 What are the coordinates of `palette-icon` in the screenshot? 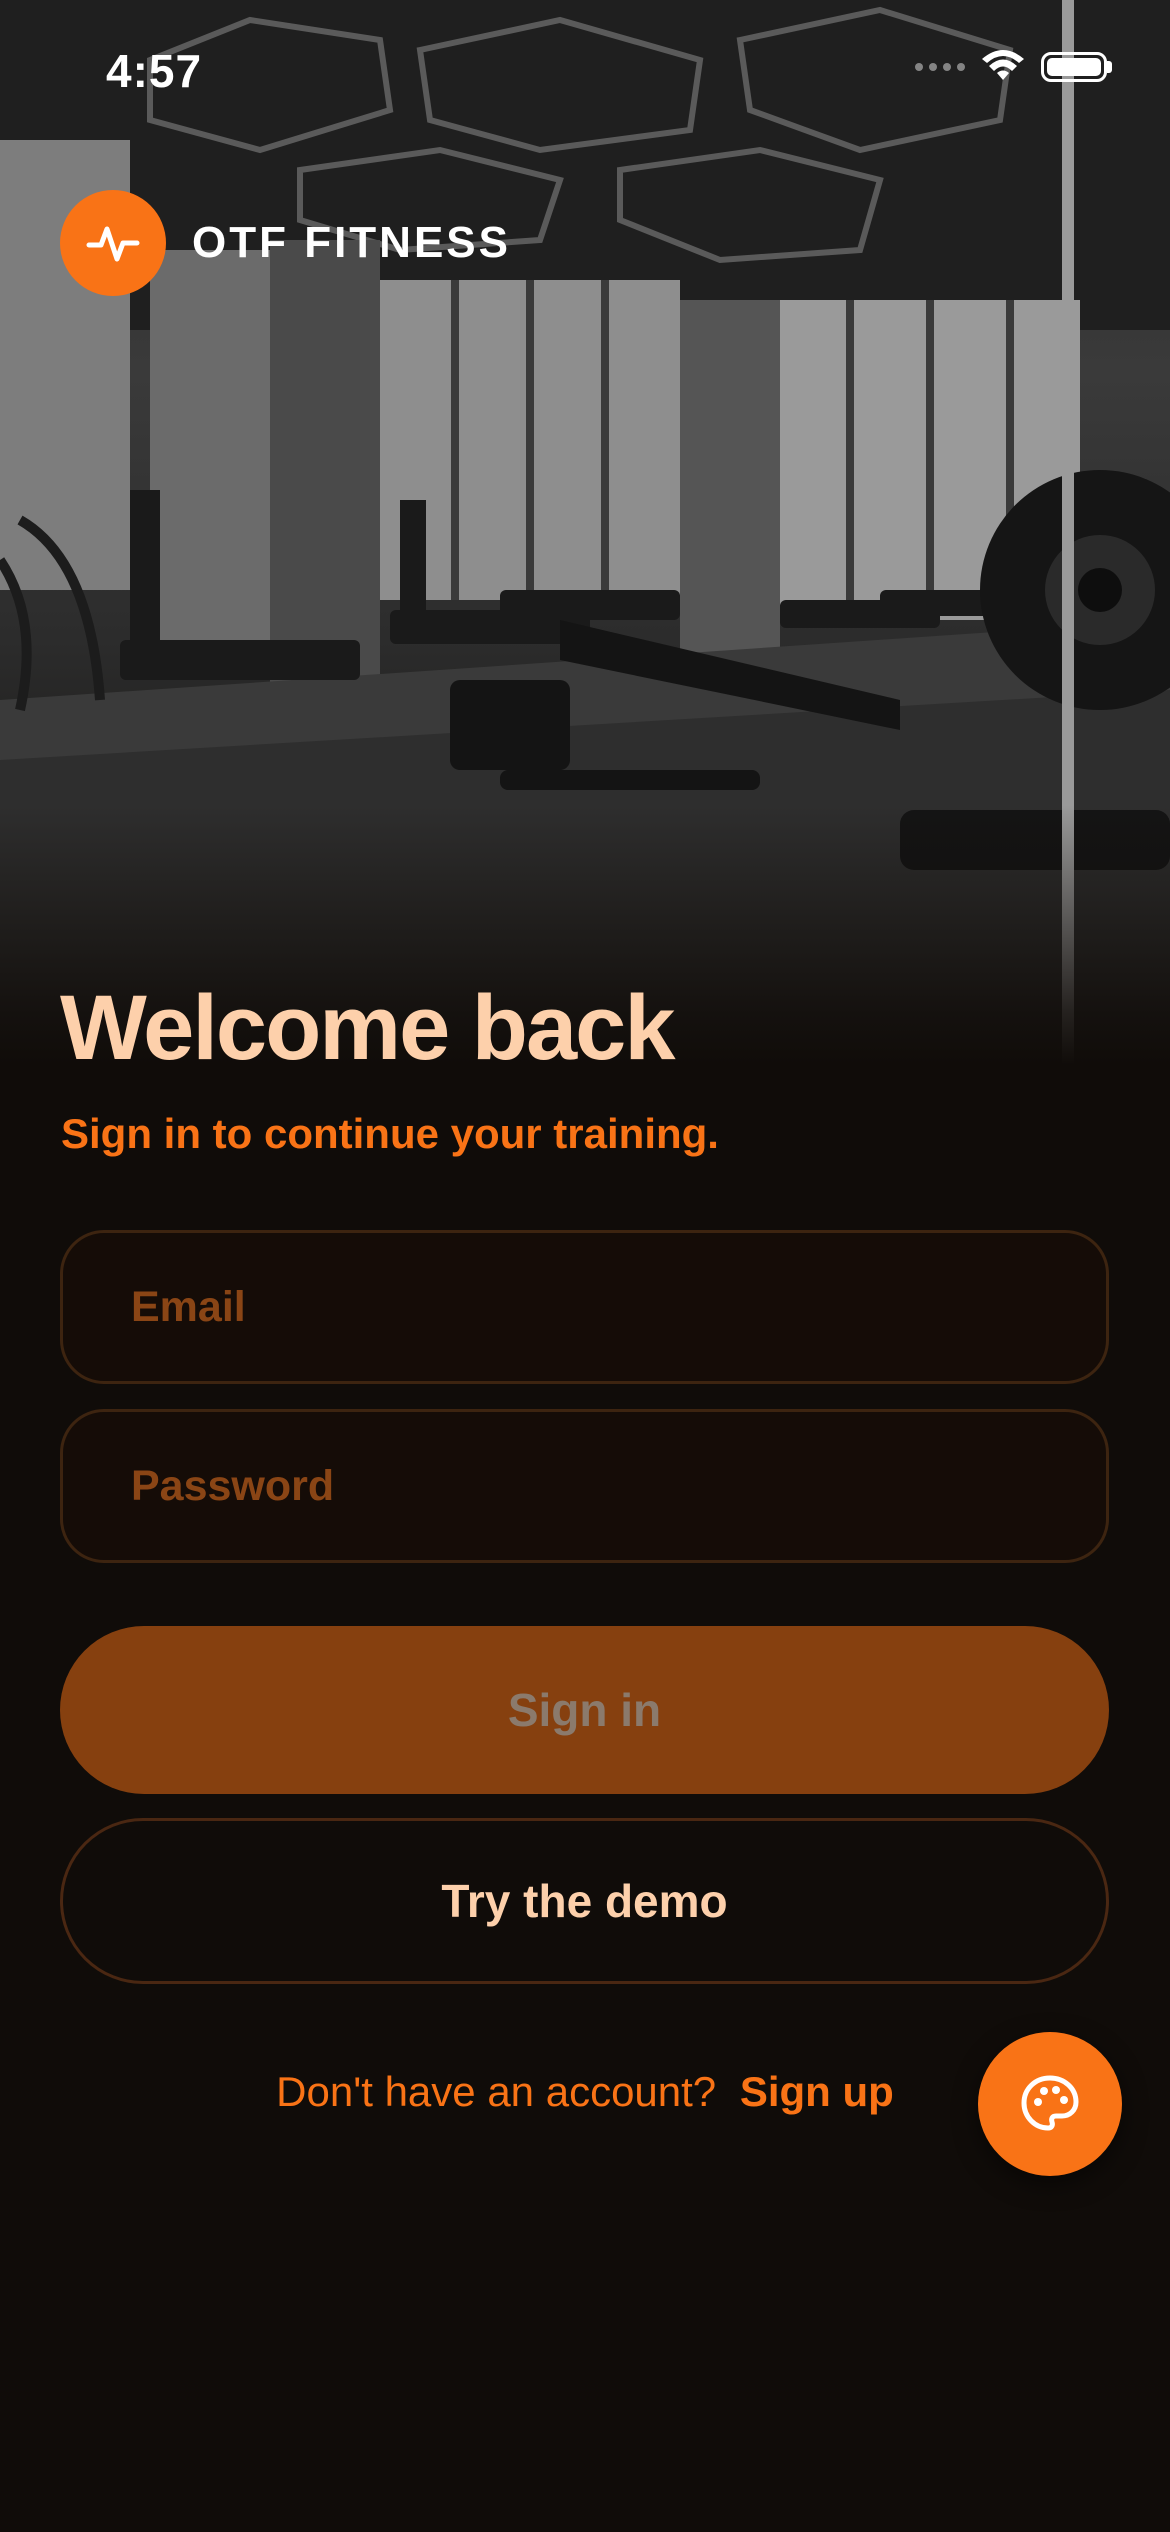 It's located at (1050, 2103).